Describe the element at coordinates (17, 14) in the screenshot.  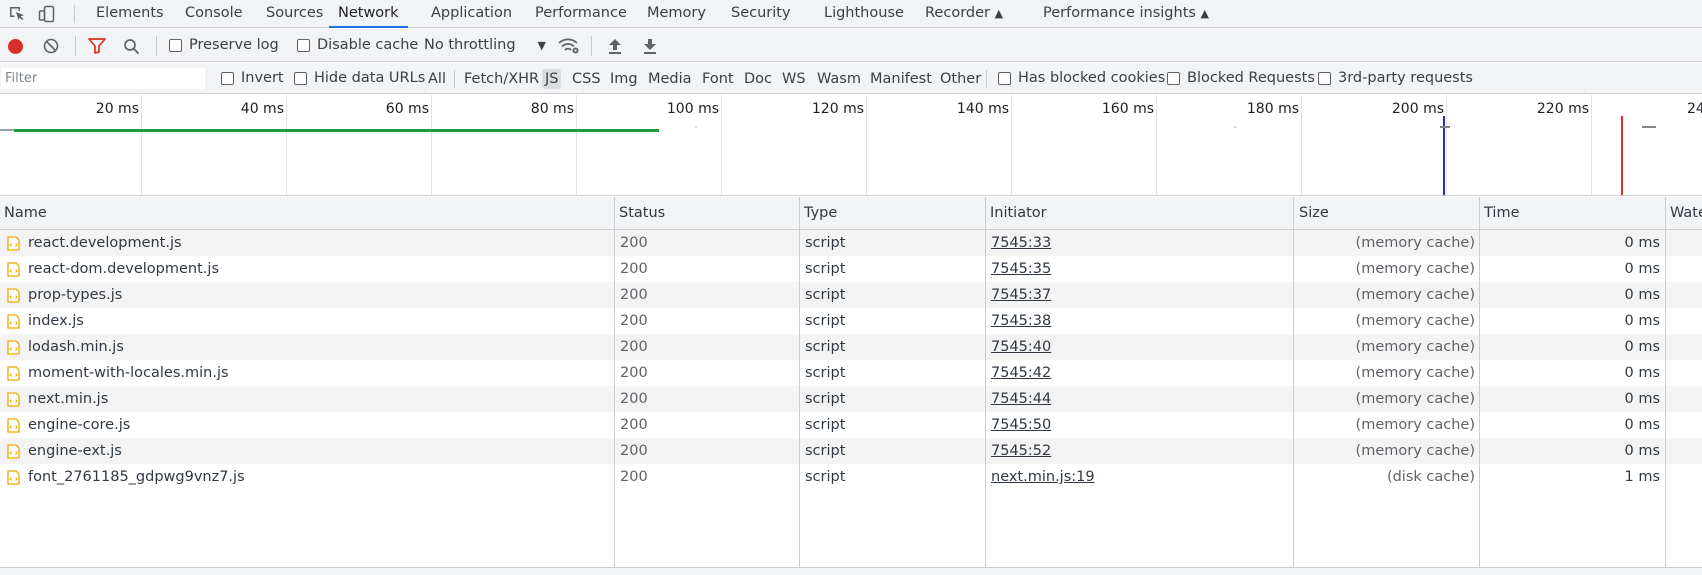
I see `inspect-element-icon` at that location.